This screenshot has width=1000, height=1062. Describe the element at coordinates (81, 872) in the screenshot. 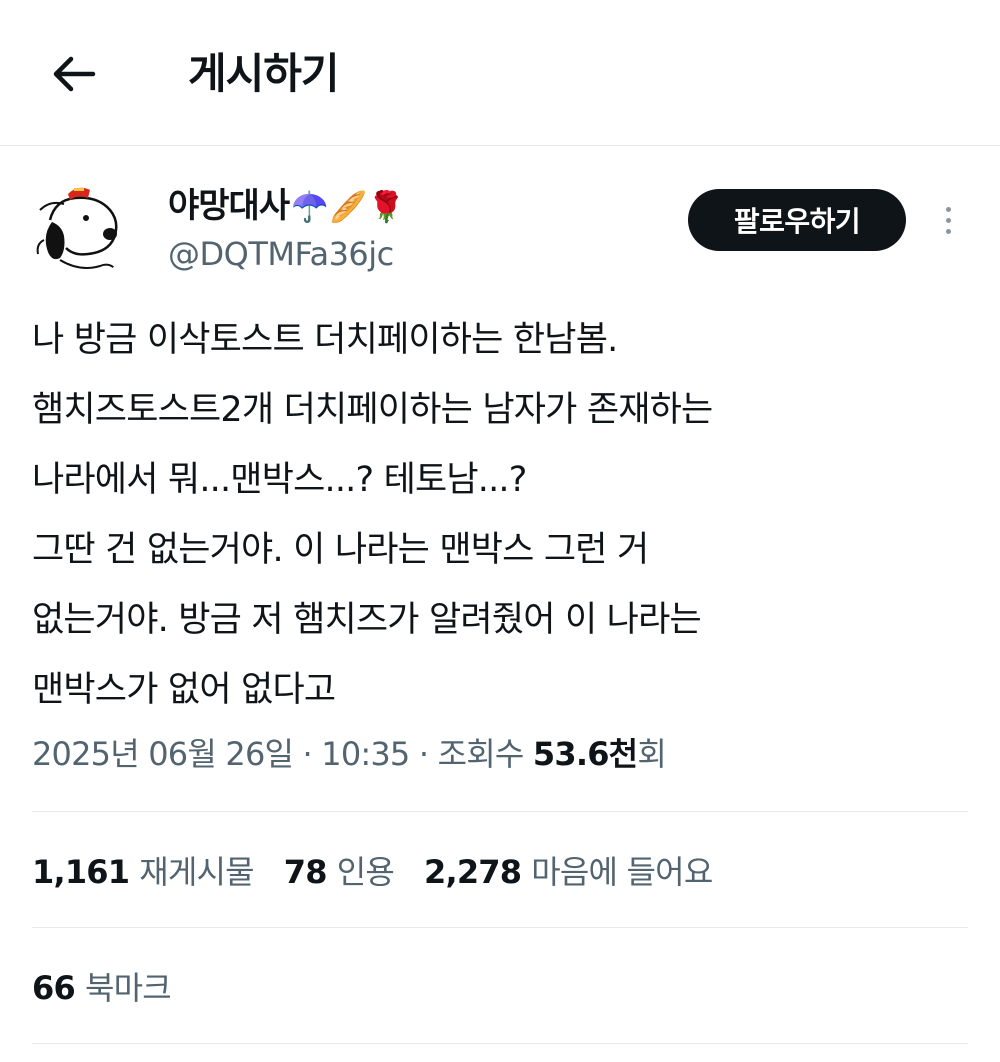

I see `reposts-count: 1,161` at that location.